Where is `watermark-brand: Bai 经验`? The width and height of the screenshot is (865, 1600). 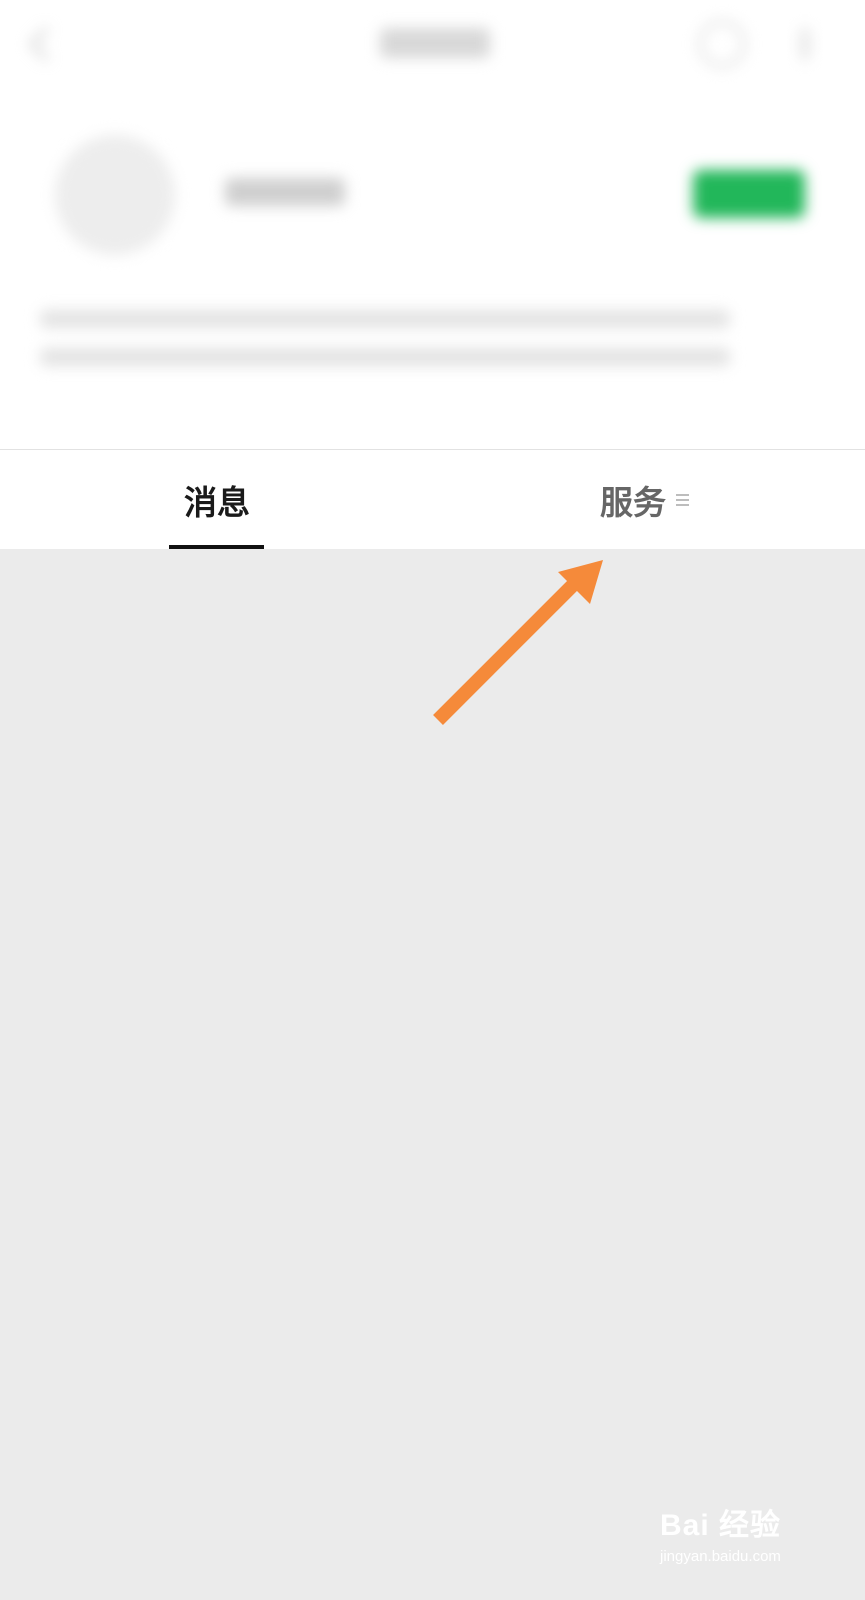
watermark-brand: Bai 经验 is located at coordinates (721, 1525).